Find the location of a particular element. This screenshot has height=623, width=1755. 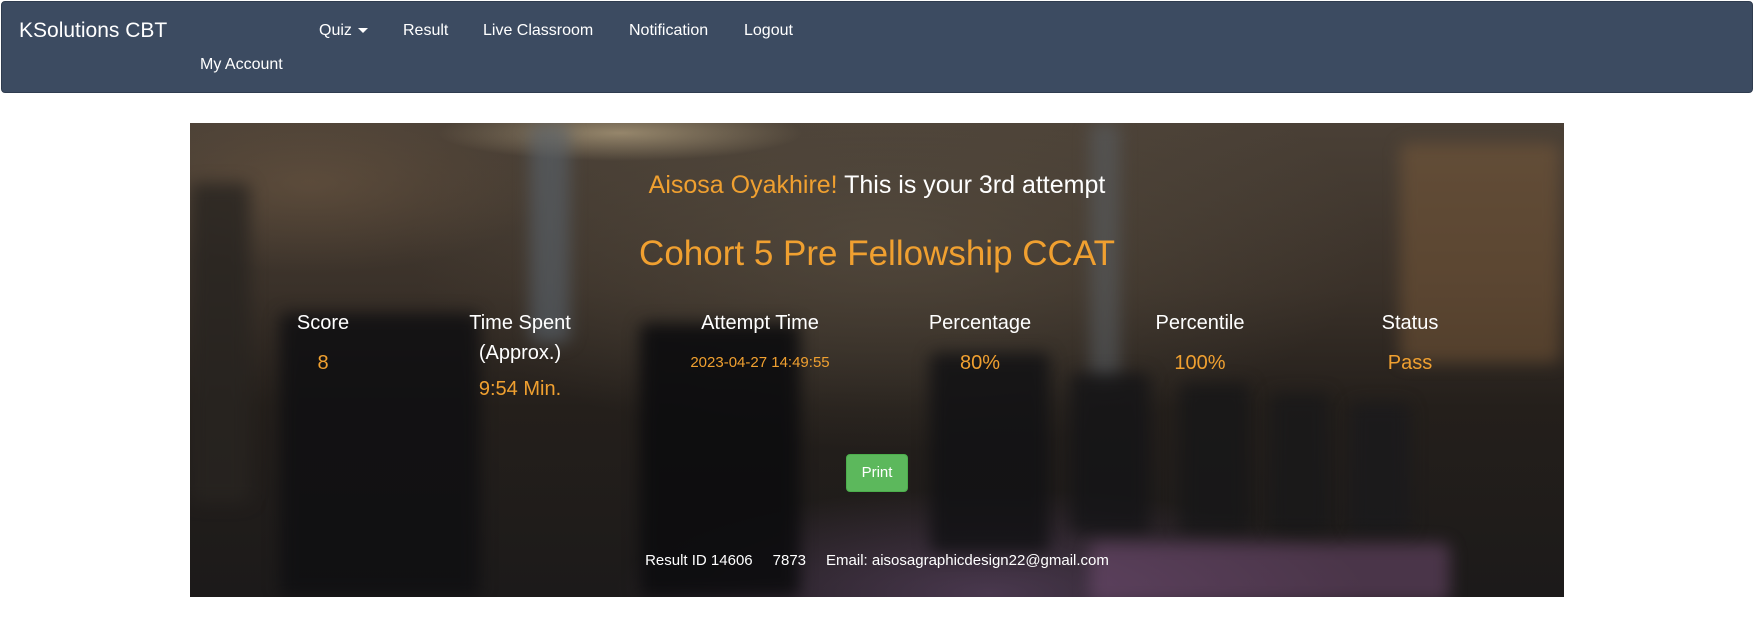

stat-value: 80% is located at coordinates (980, 363).